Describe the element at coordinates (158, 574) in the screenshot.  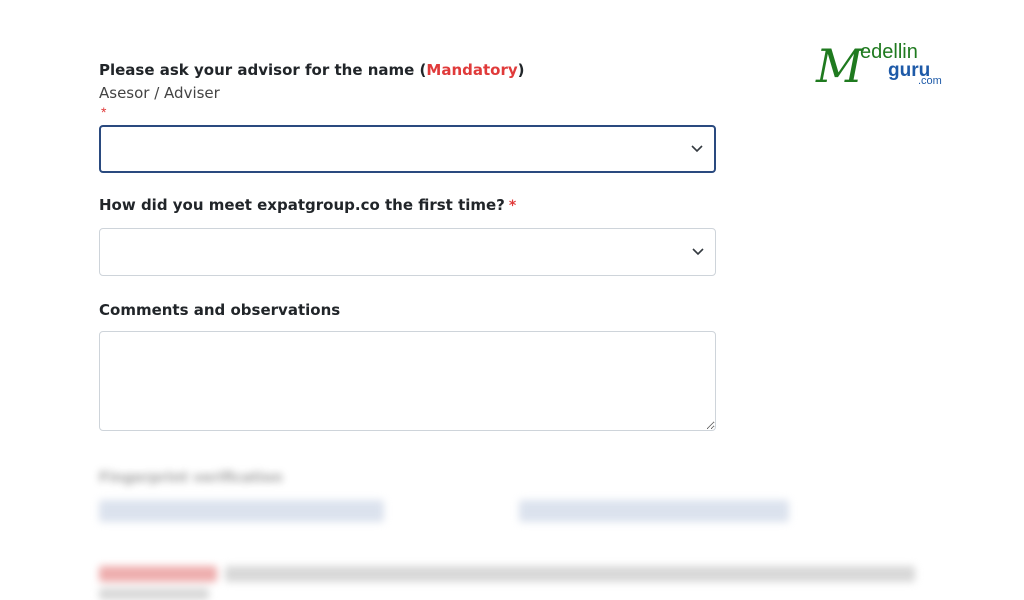
I see `blurred-warning-label` at that location.